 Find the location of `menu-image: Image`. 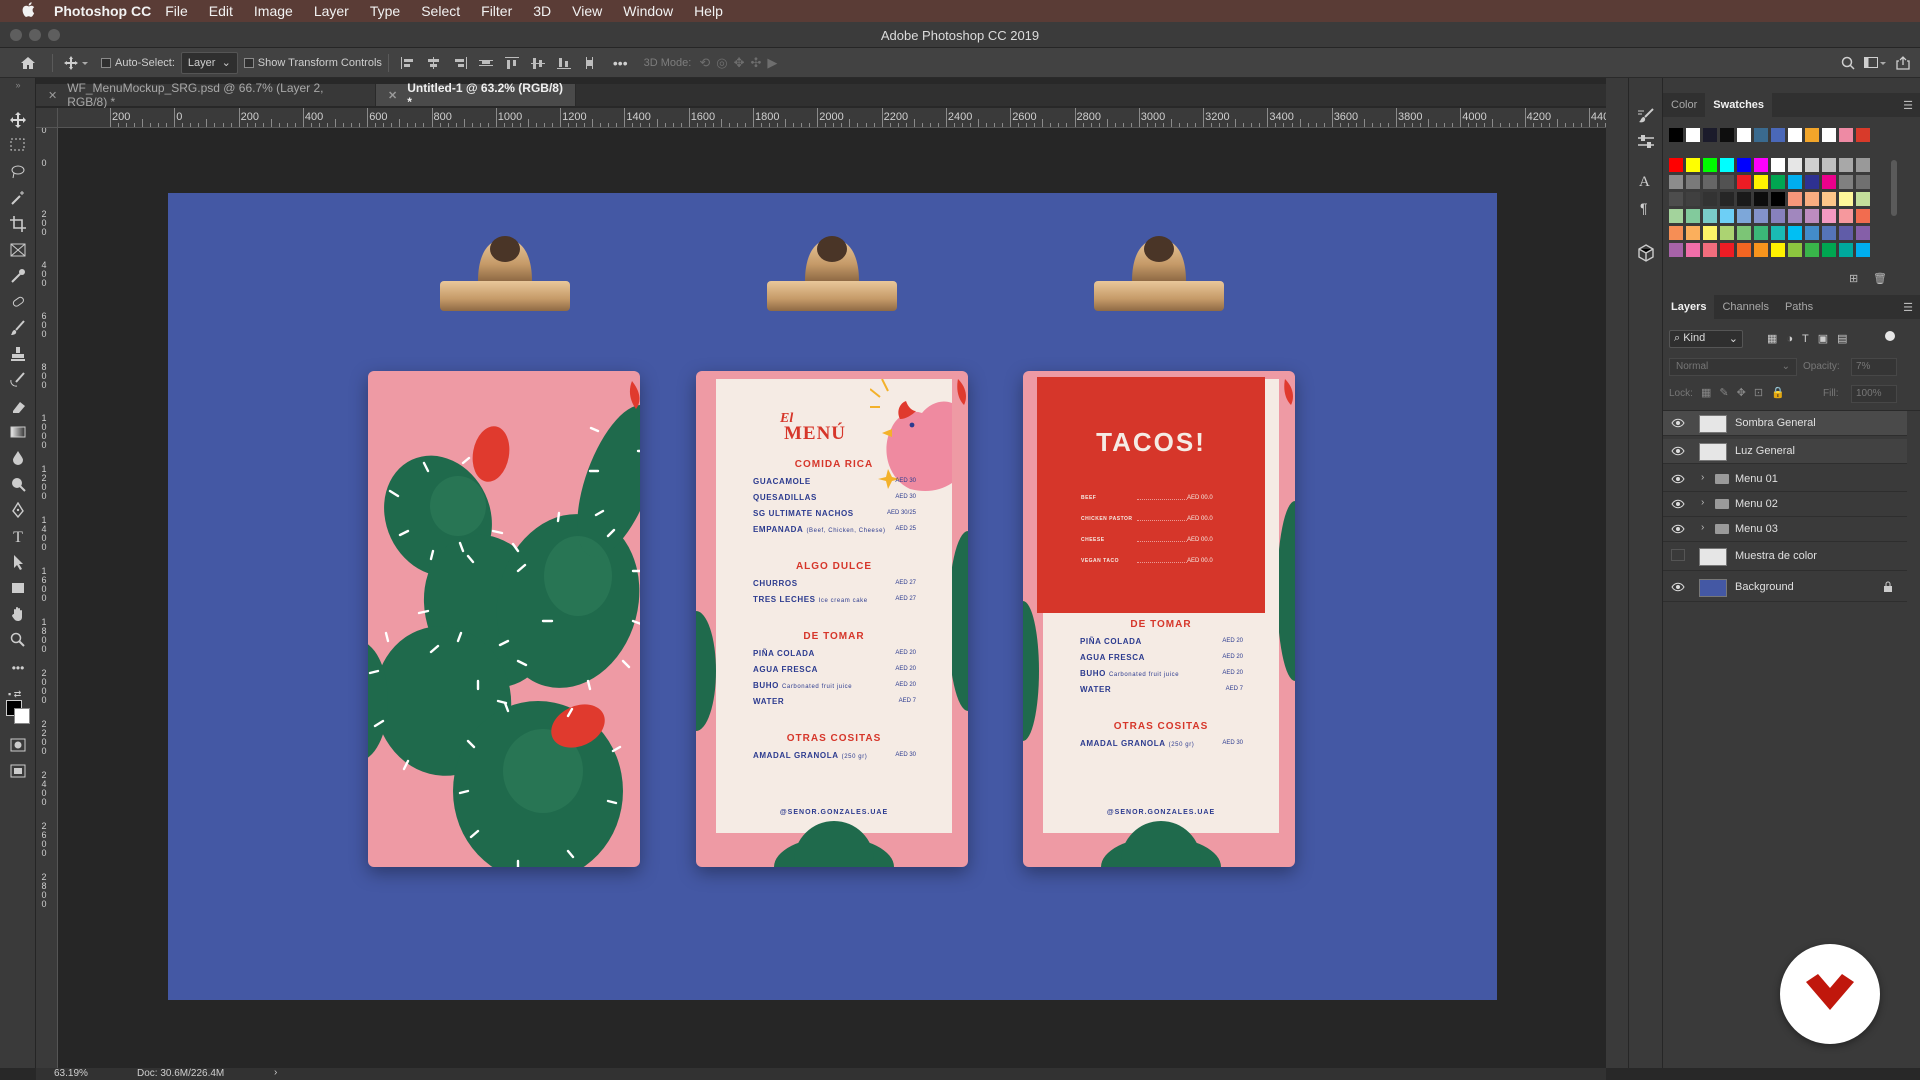

menu-image: Image is located at coordinates (273, 11).